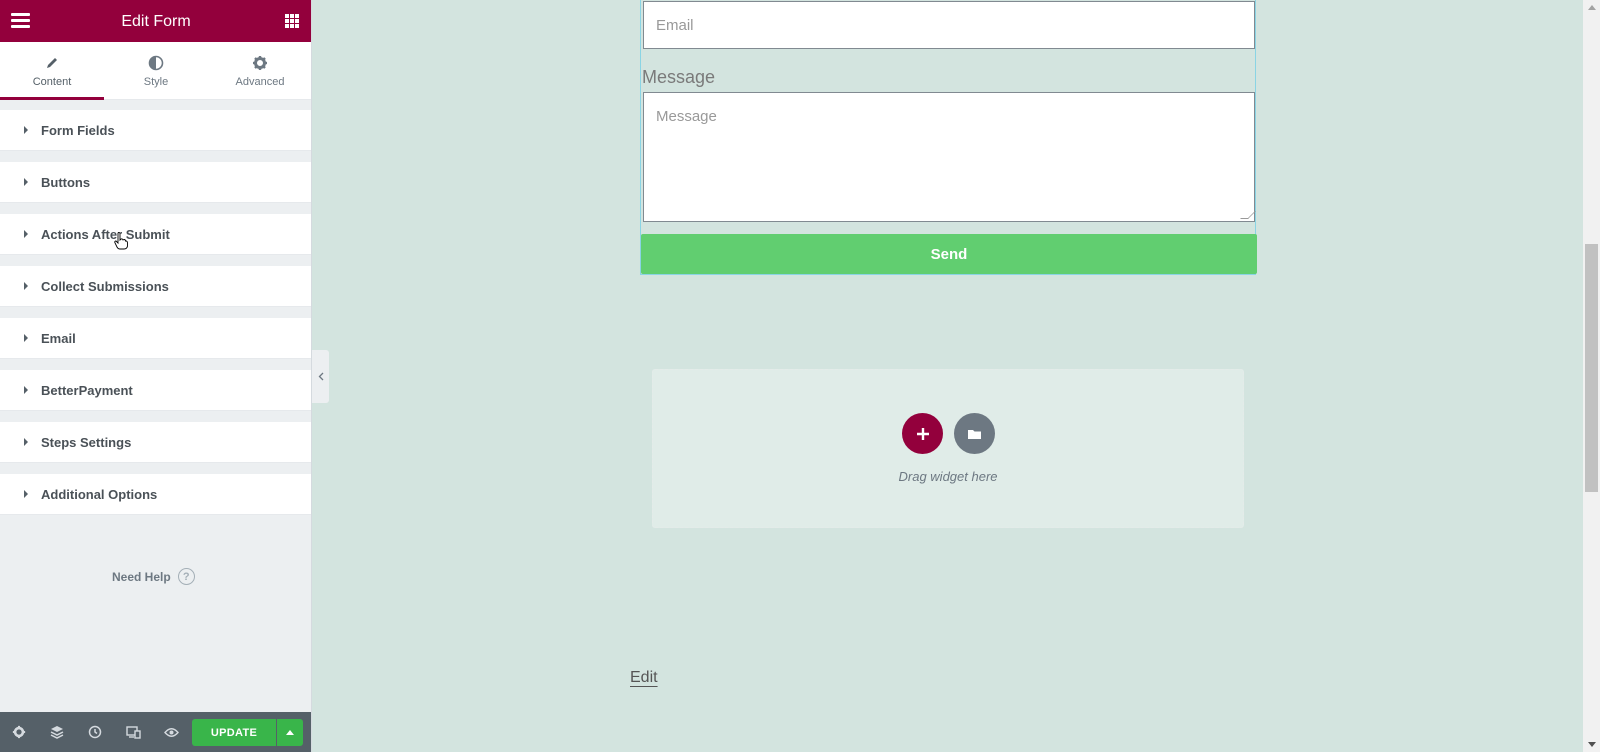 Image resolution: width=1600 pixels, height=752 pixels. Describe the element at coordinates (949, 254) in the screenshot. I see `send-button: Send` at that location.